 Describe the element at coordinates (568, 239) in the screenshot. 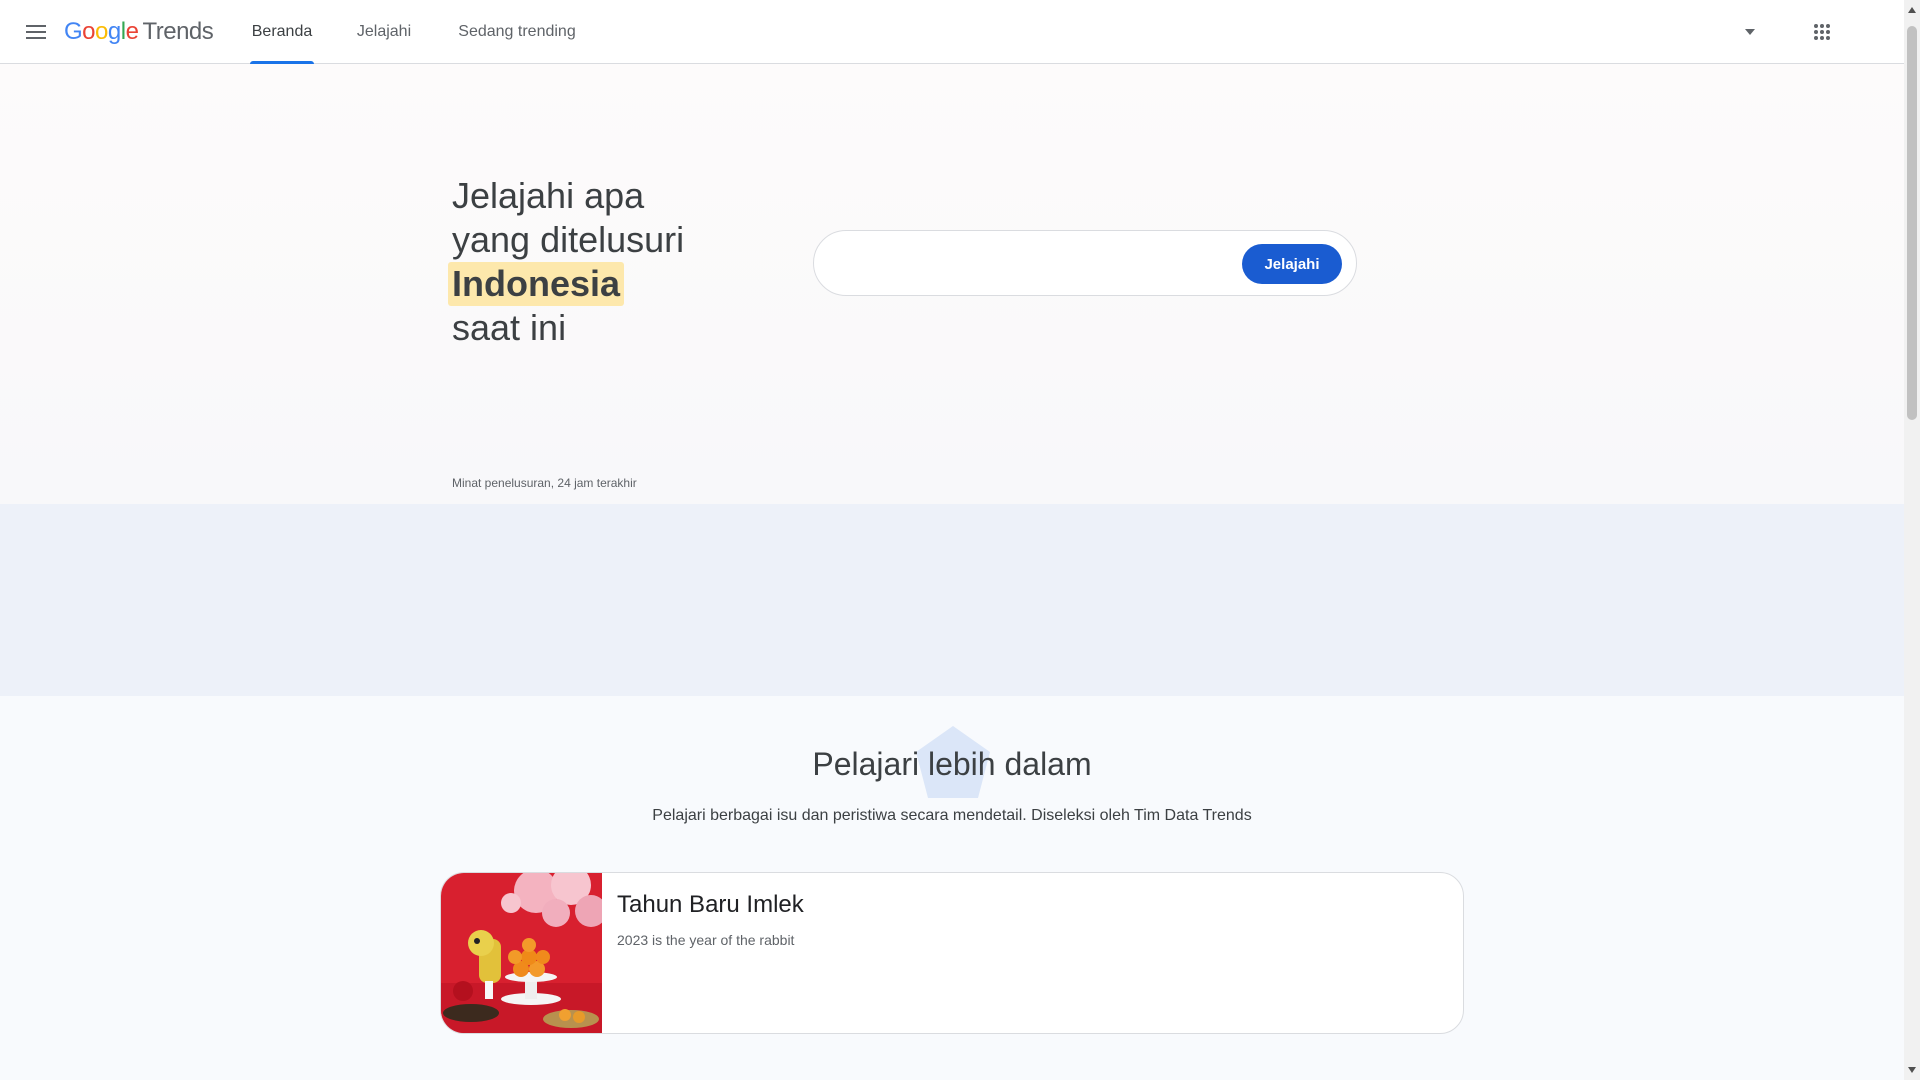

I see `hero-title-line: yang ditelusuri` at that location.